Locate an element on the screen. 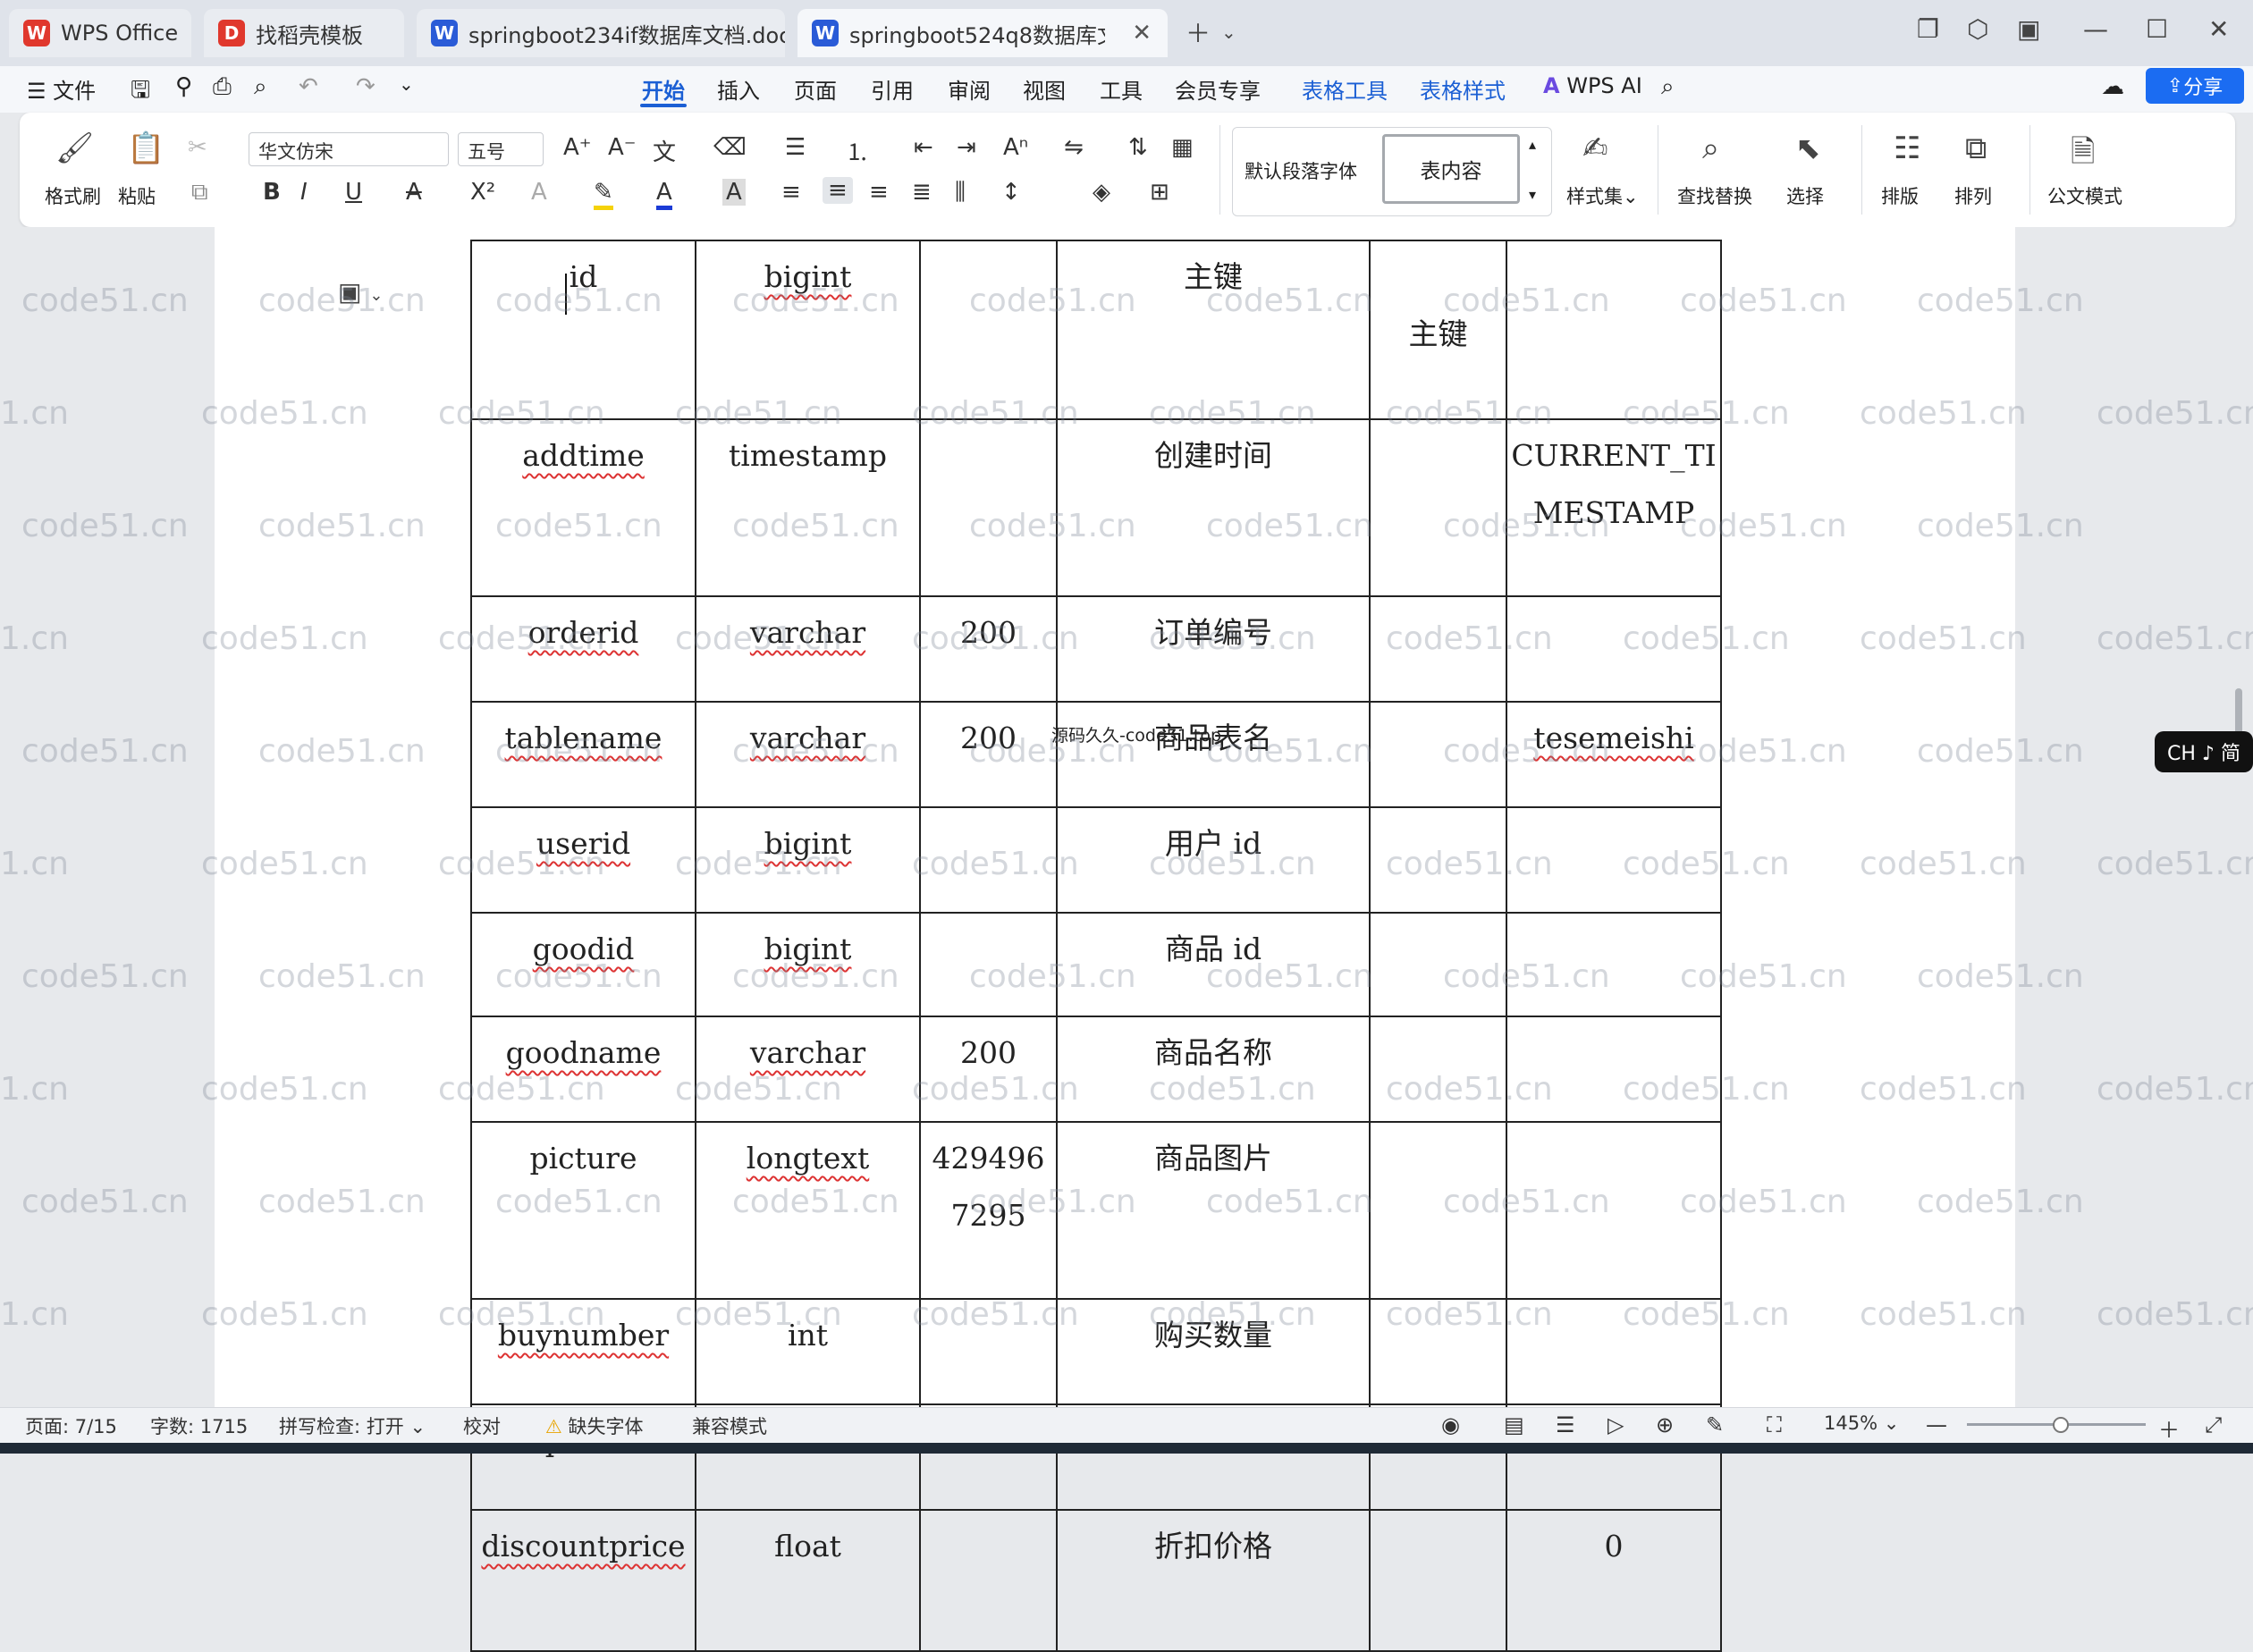 Image resolution: width=2253 pixels, height=1652 pixels. table-cell-length: 4294967295 is located at coordinates (988, 1210).